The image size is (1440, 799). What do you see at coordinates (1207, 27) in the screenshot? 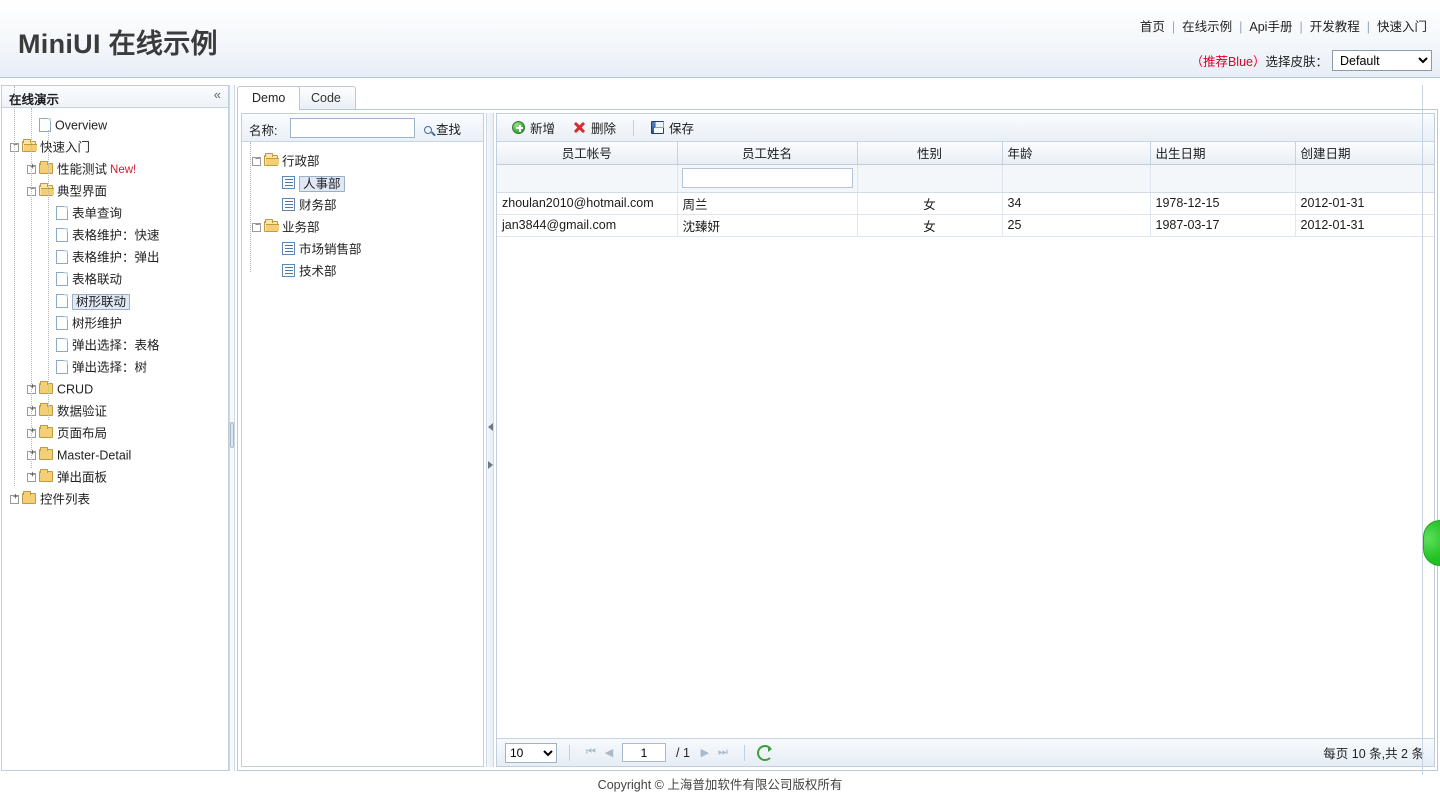
I see `nav-link-online-demo: 在线示例` at bounding box center [1207, 27].